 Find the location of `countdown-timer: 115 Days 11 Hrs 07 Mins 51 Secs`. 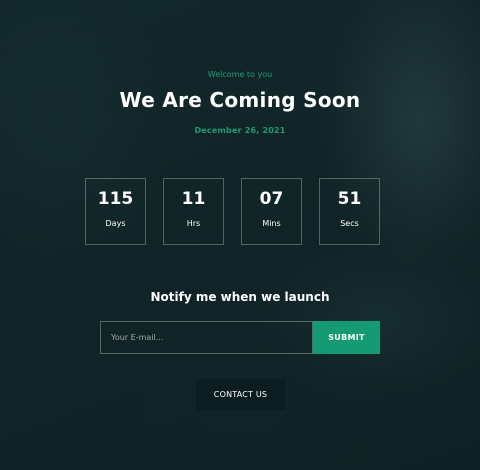

countdown-timer: 115 Days 11 Hrs 07 Mins 51 Secs is located at coordinates (240, 211).